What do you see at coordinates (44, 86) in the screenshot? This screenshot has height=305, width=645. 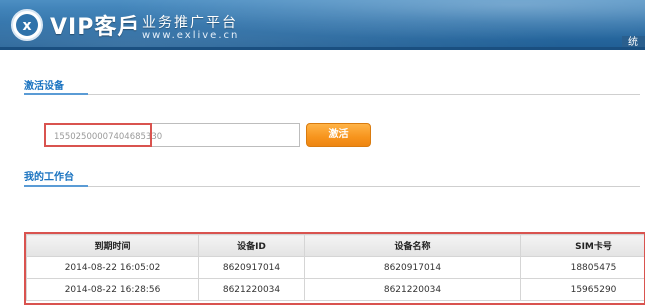 I see `activate-section-title: 激活设备` at bounding box center [44, 86].